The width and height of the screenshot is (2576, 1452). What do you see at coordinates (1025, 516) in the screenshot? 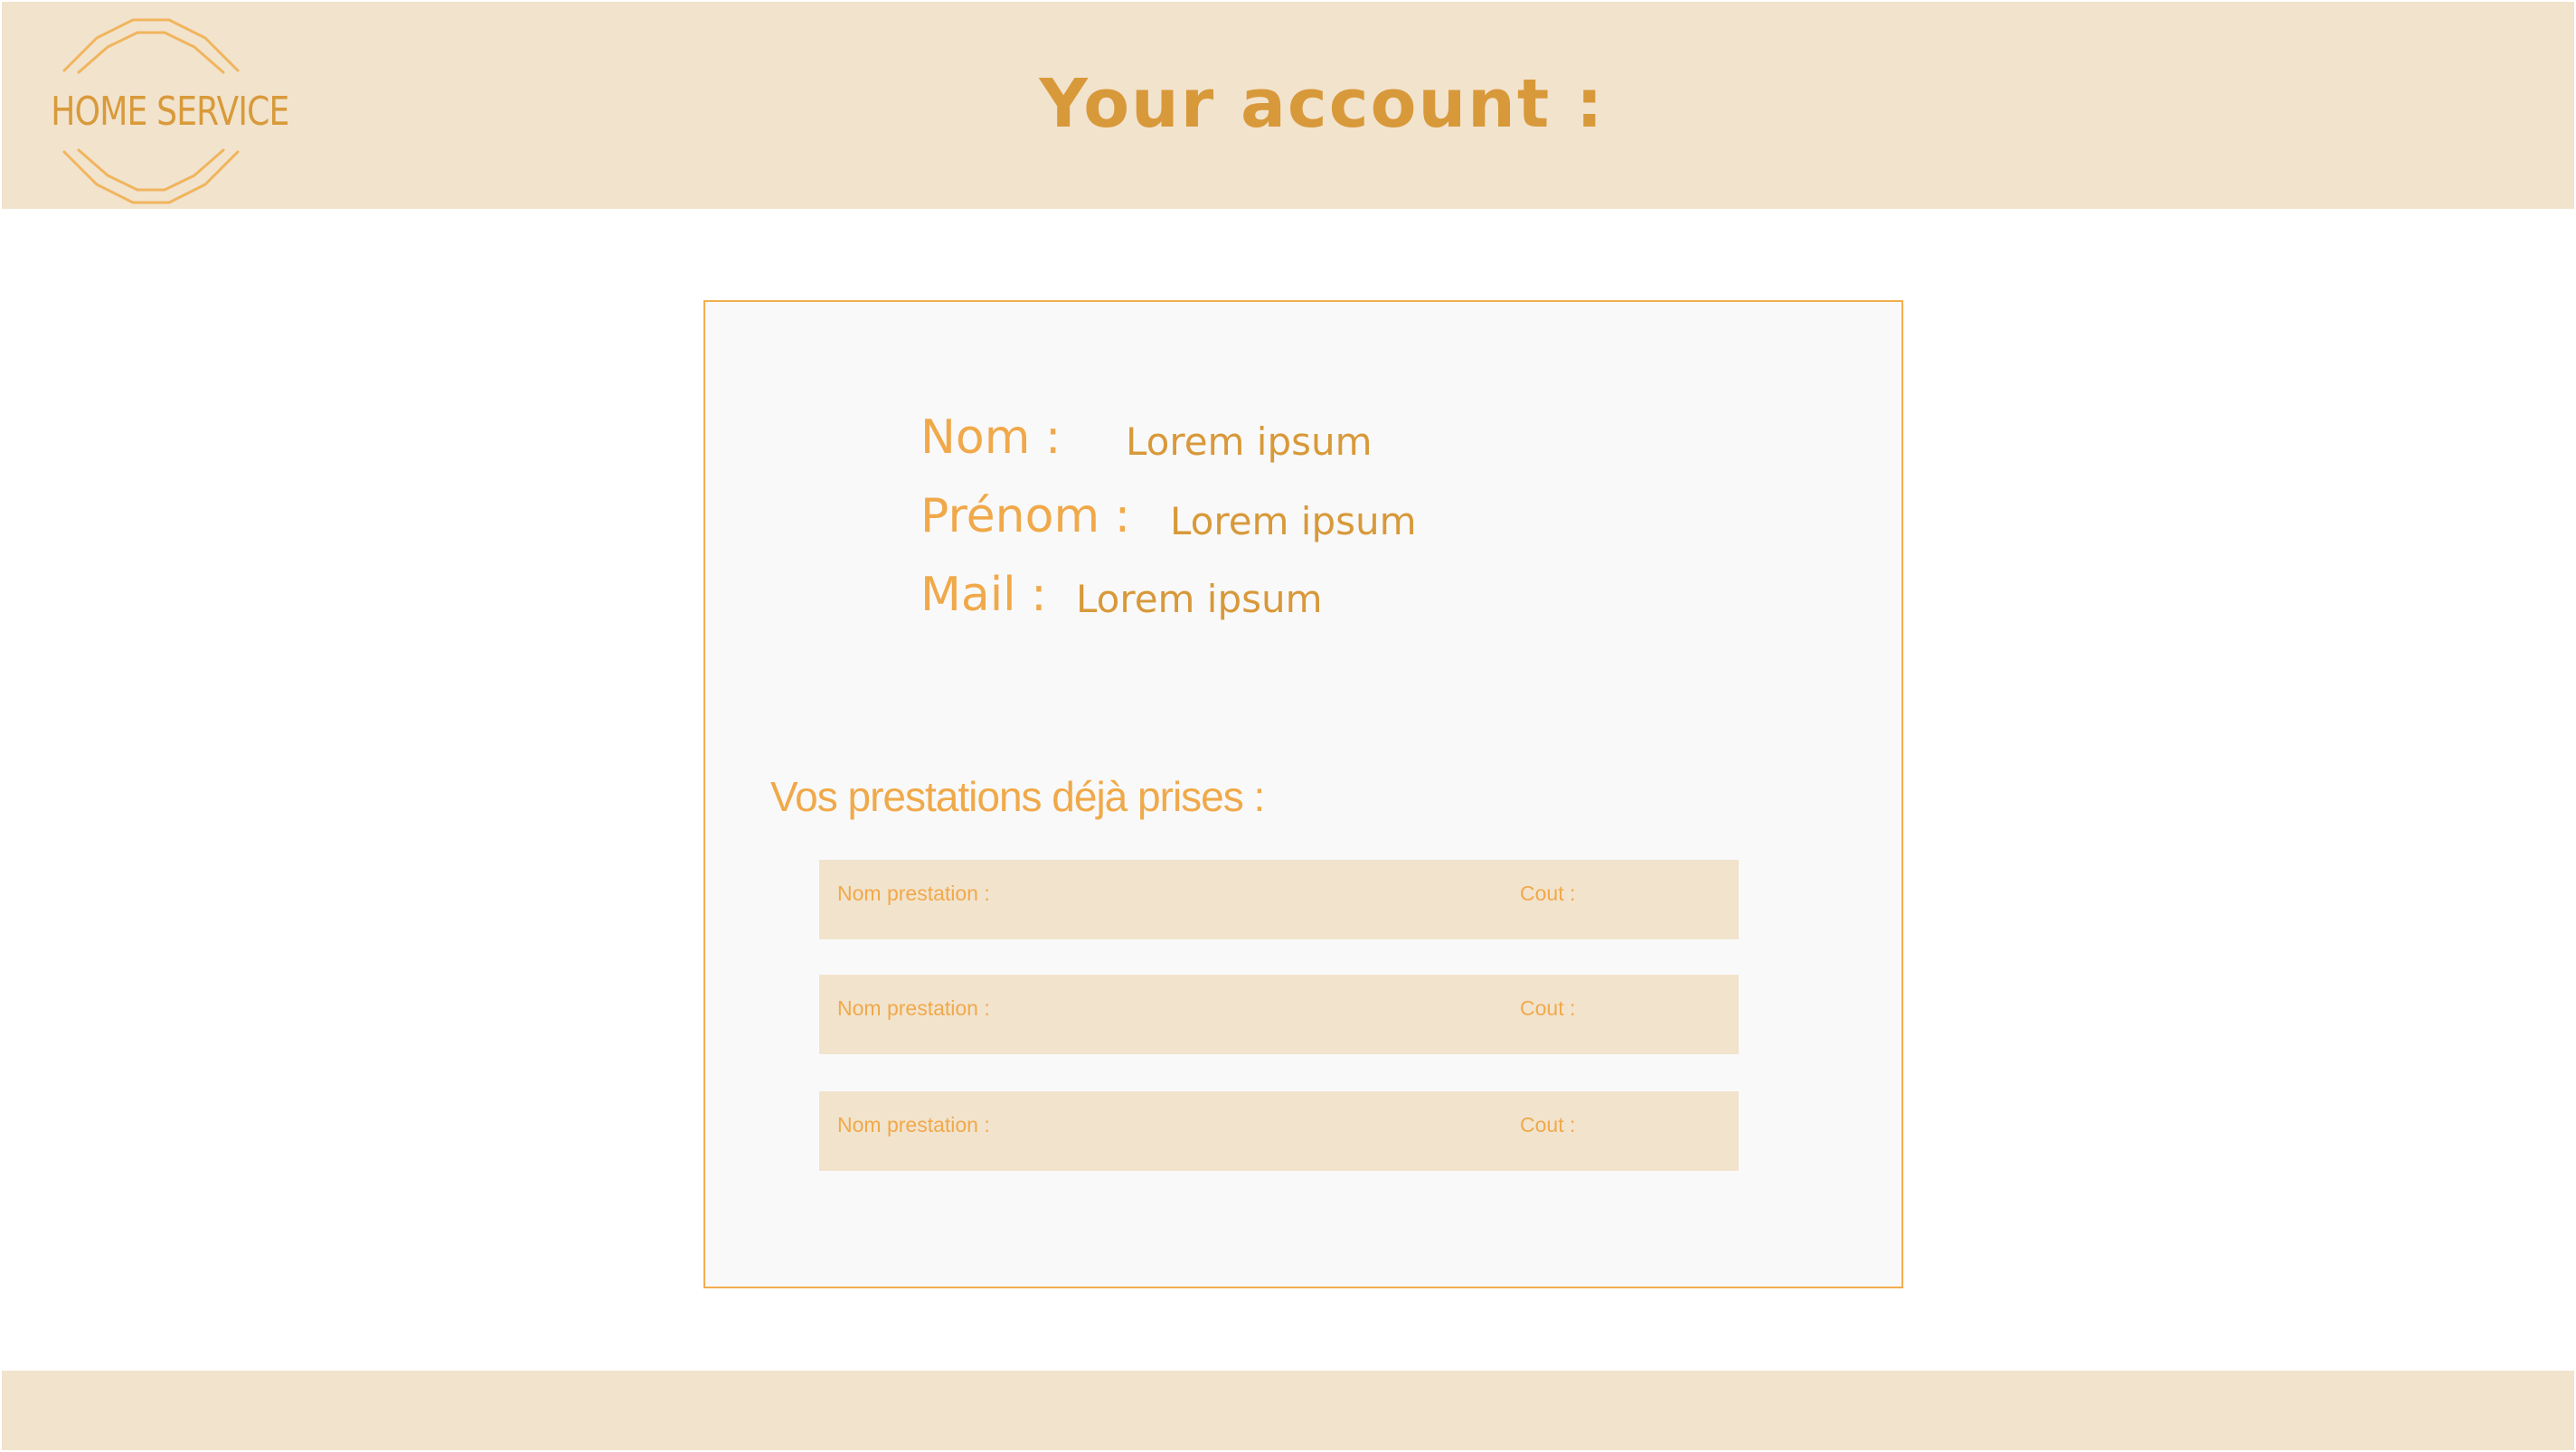
I see `field-label-prenom: Prénom :` at bounding box center [1025, 516].